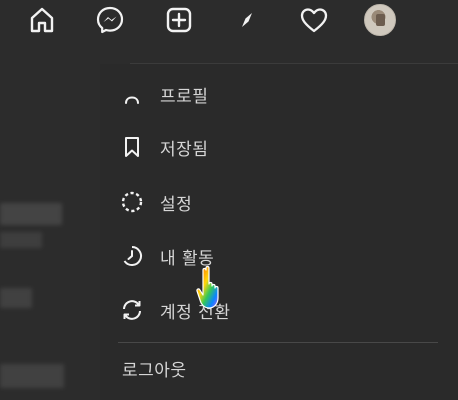 Image resolution: width=458 pixels, height=400 pixels. What do you see at coordinates (176, 204) in the screenshot?
I see `menu-item-label: 설정` at bounding box center [176, 204].